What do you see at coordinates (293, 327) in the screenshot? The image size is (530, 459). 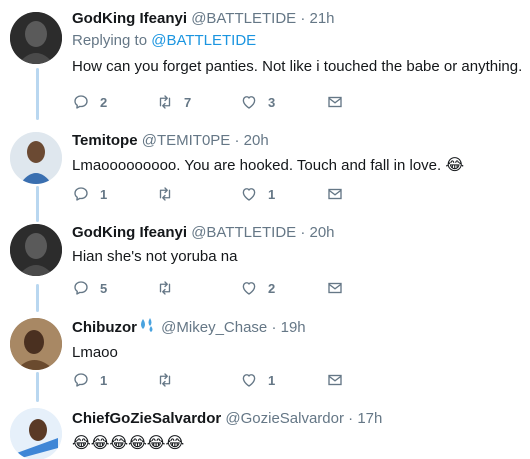 I see `timestamp: 19h` at bounding box center [293, 327].